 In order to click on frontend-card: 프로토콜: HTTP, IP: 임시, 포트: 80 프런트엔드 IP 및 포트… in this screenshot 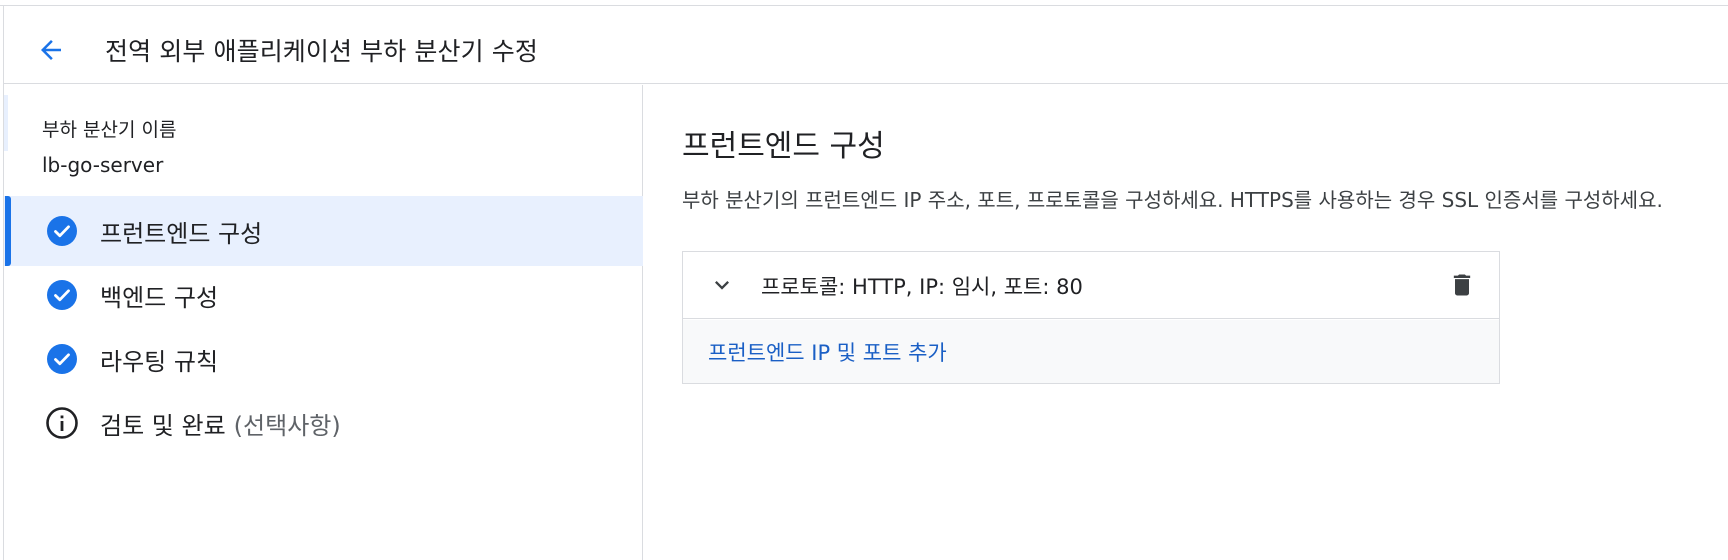, I will do `click(1091, 317)`.